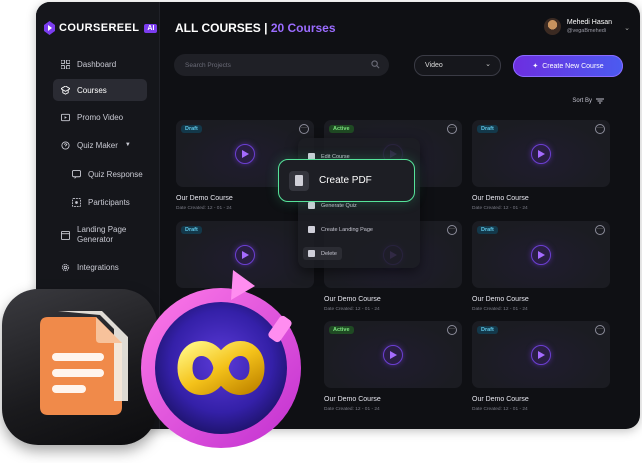  What do you see at coordinates (281, 65) in the screenshot?
I see `search-input: Search Projects` at bounding box center [281, 65].